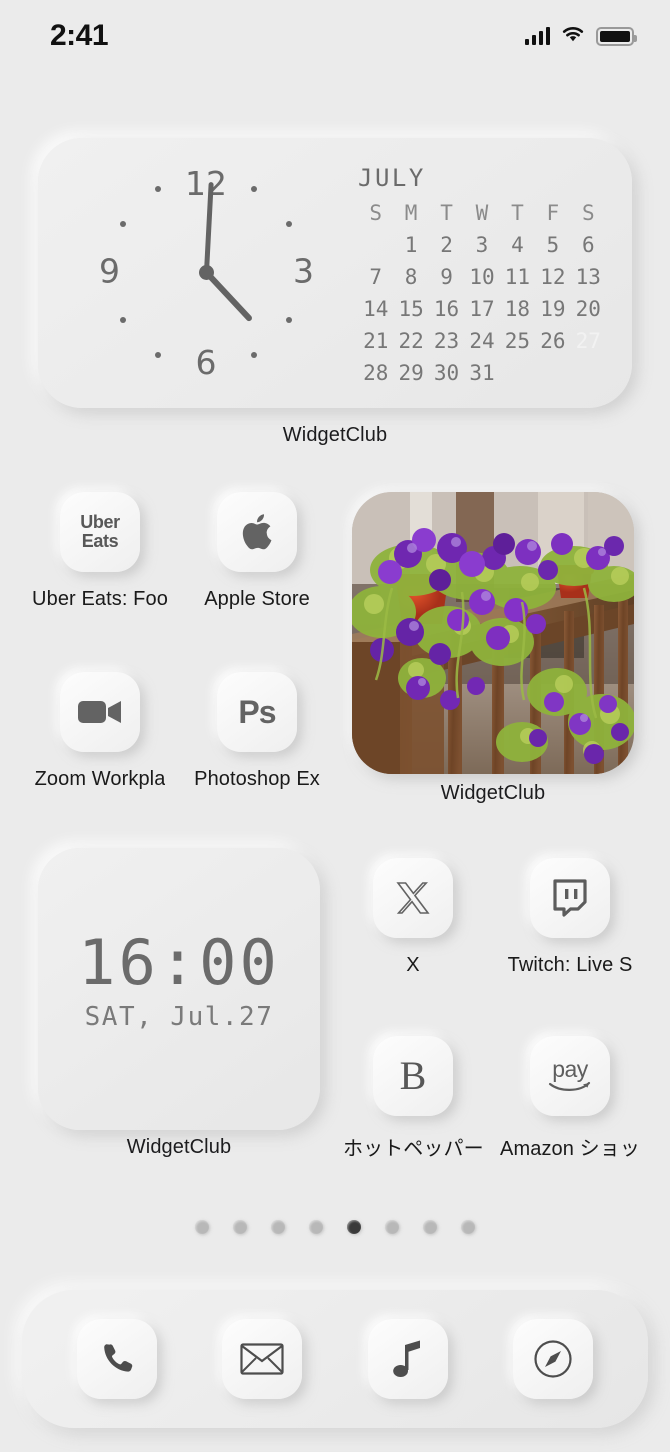 The width and height of the screenshot is (670, 1452). Describe the element at coordinates (100, 599) in the screenshot. I see `app-label-uber-eats: Uber Eats: Foo` at that location.